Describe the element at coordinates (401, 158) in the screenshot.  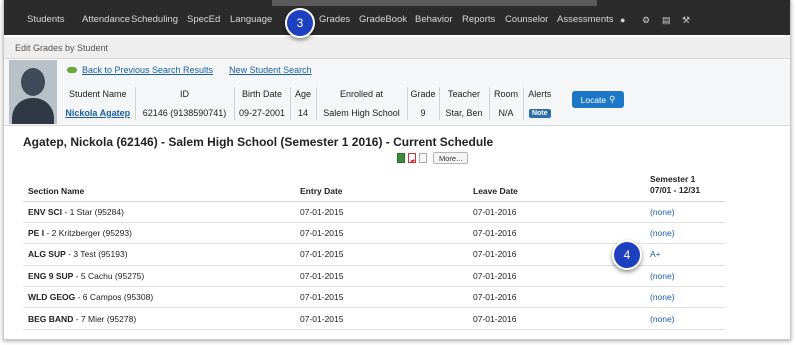
I see `excel-export-icon` at that location.